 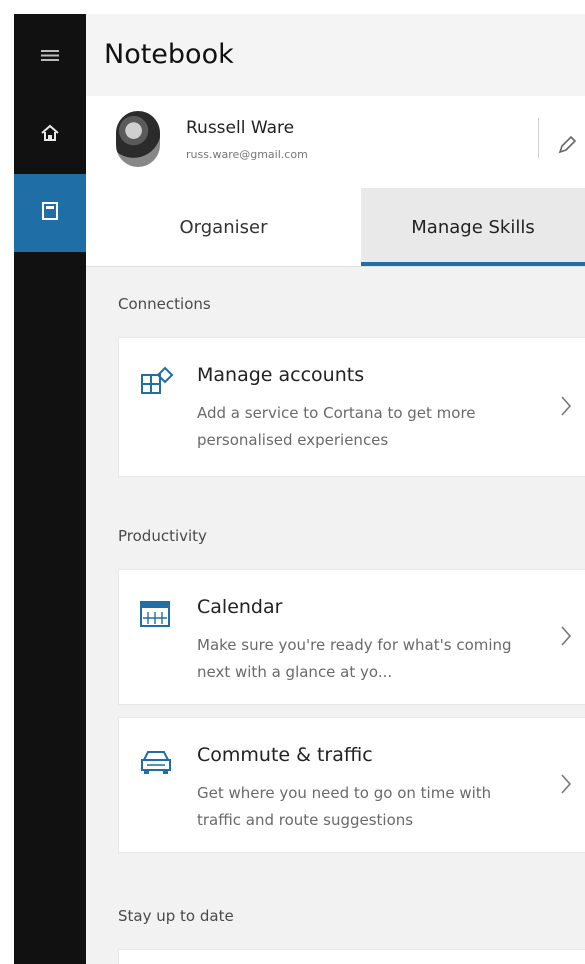 I want to click on title-bar: Notebook, so click(x=335, y=55).